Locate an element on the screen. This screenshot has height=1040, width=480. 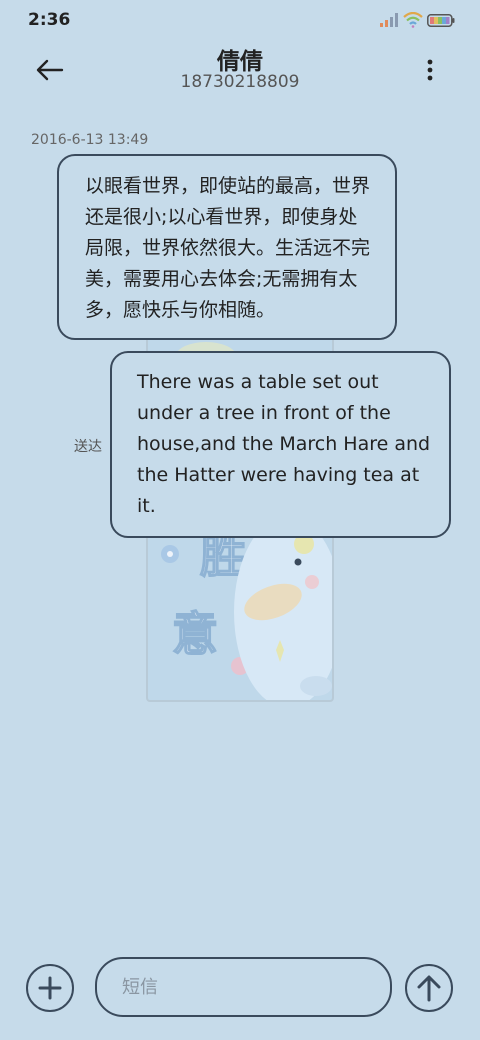
more-vertical-icon is located at coordinates (430, 70).